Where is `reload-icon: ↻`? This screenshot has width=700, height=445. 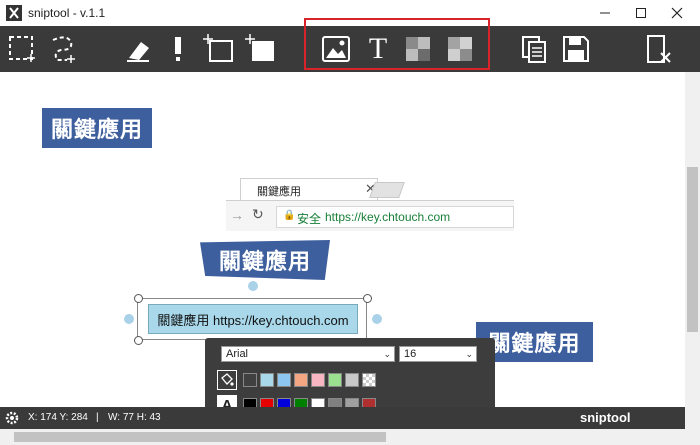 reload-icon: ↻ is located at coordinates (258, 214).